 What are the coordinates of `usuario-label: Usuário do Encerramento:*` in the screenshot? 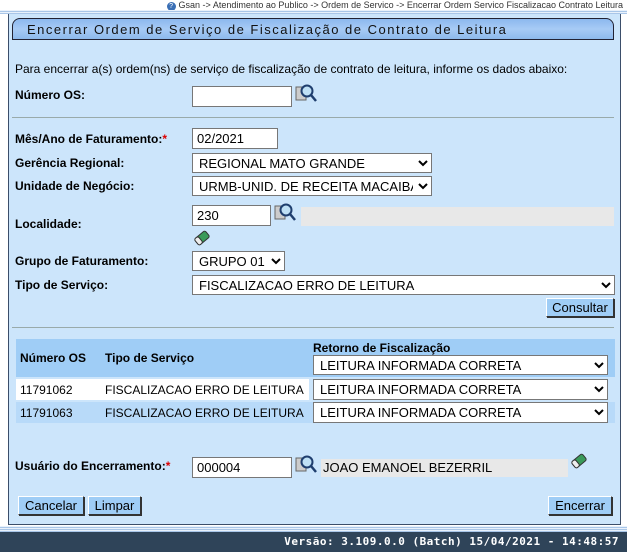 It's located at (92, 466).